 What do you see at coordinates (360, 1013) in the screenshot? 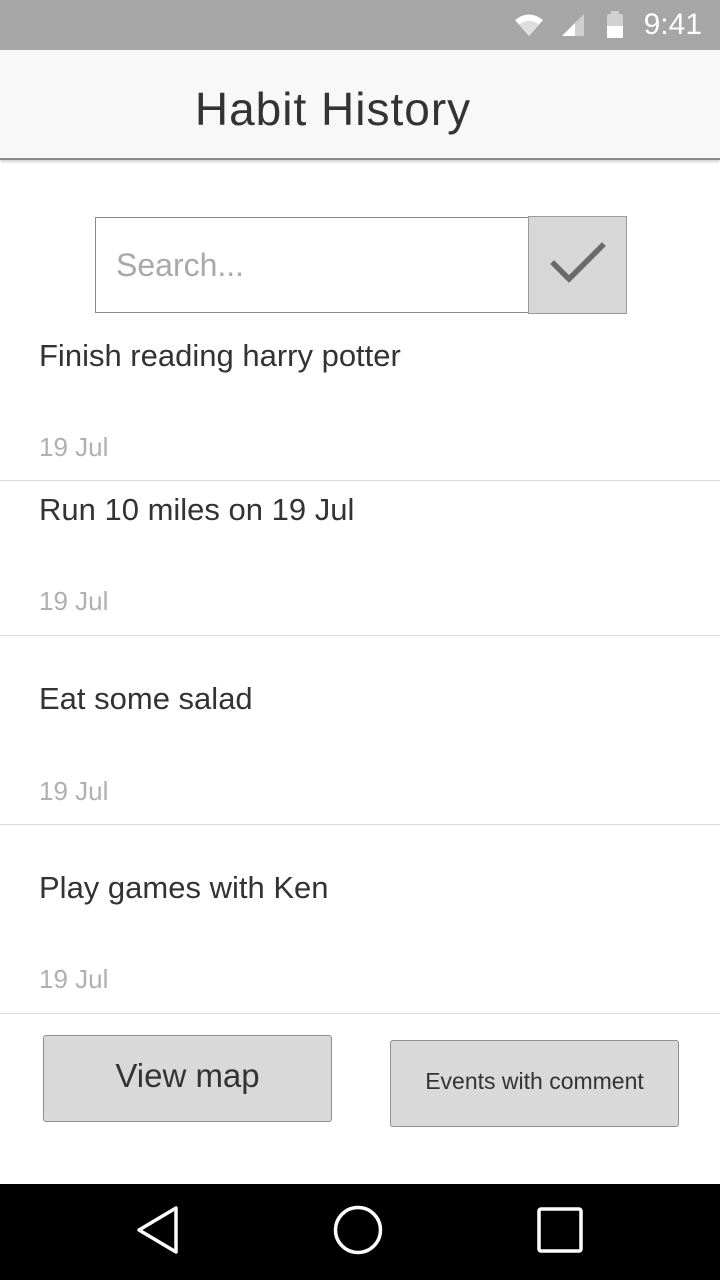
I see `divider` at bounding box center [360, 1013].